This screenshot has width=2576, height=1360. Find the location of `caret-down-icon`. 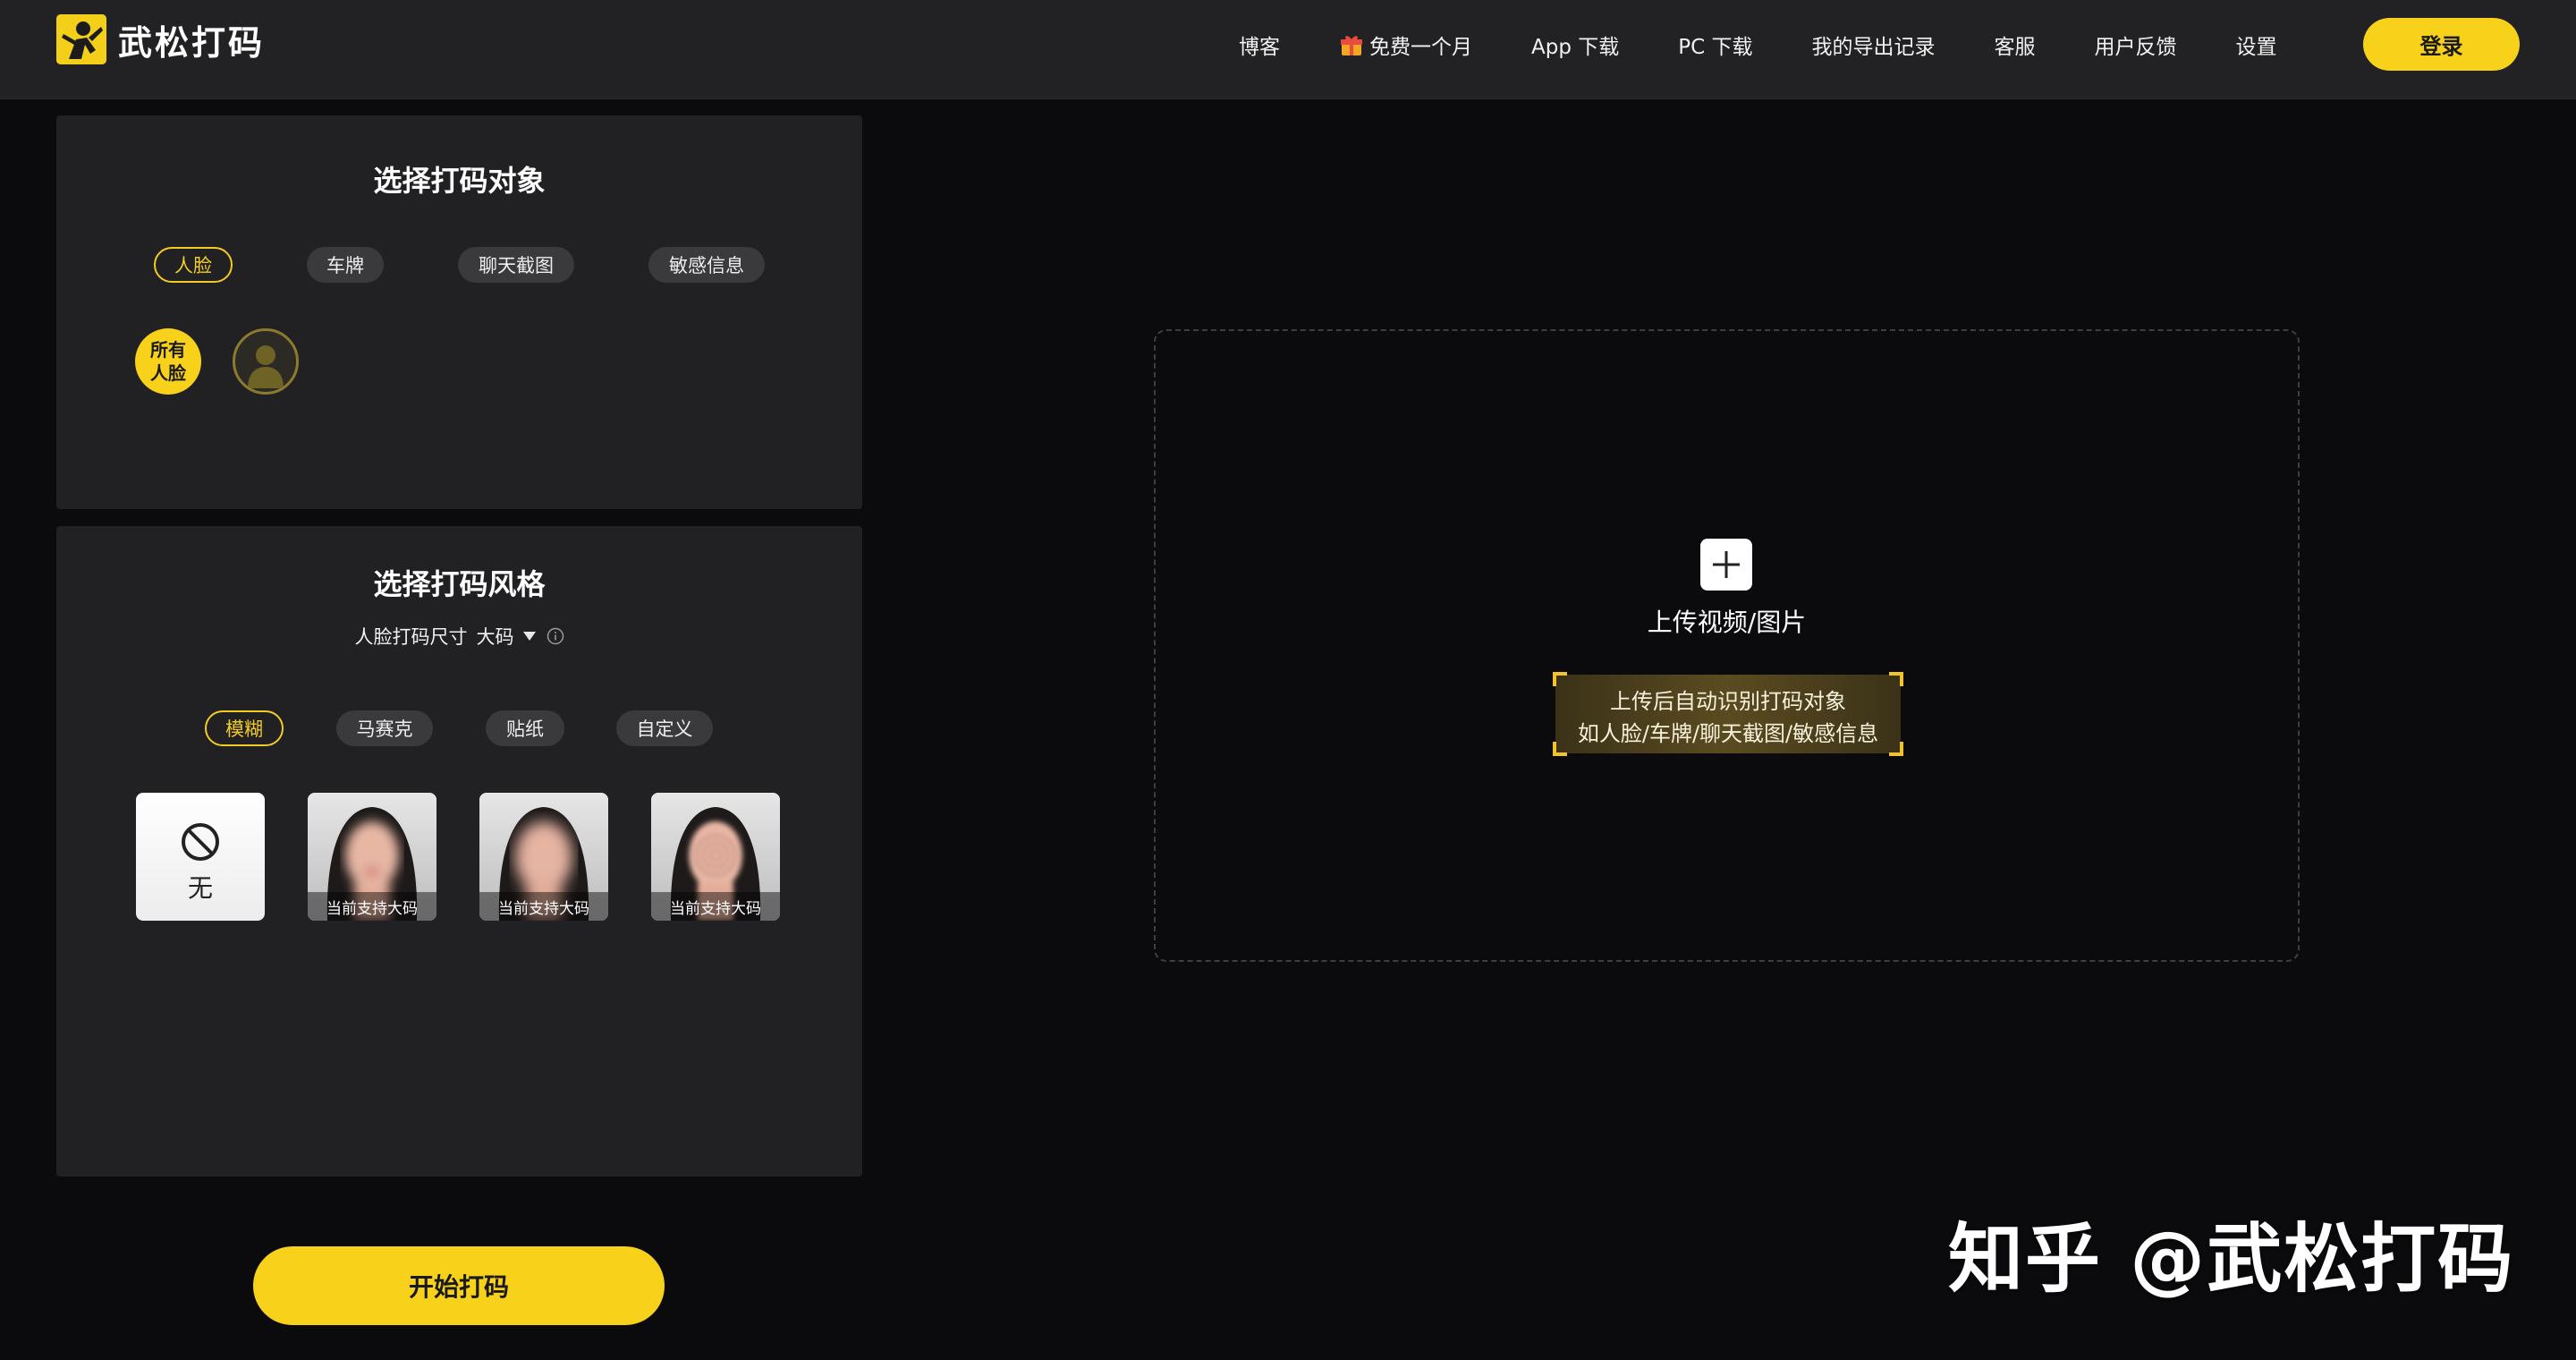

caret-down-icon is located at coordinates (529, 636).